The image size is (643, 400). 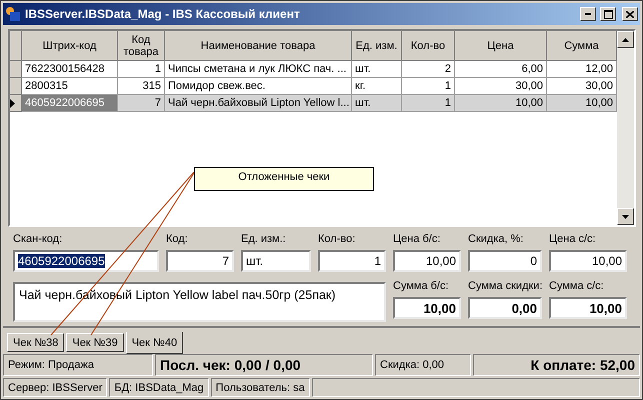 What do you see at coordinates (582, 69) in the screenshot?
I see `table-cell: 12,00` at bounding box center [582, 69].